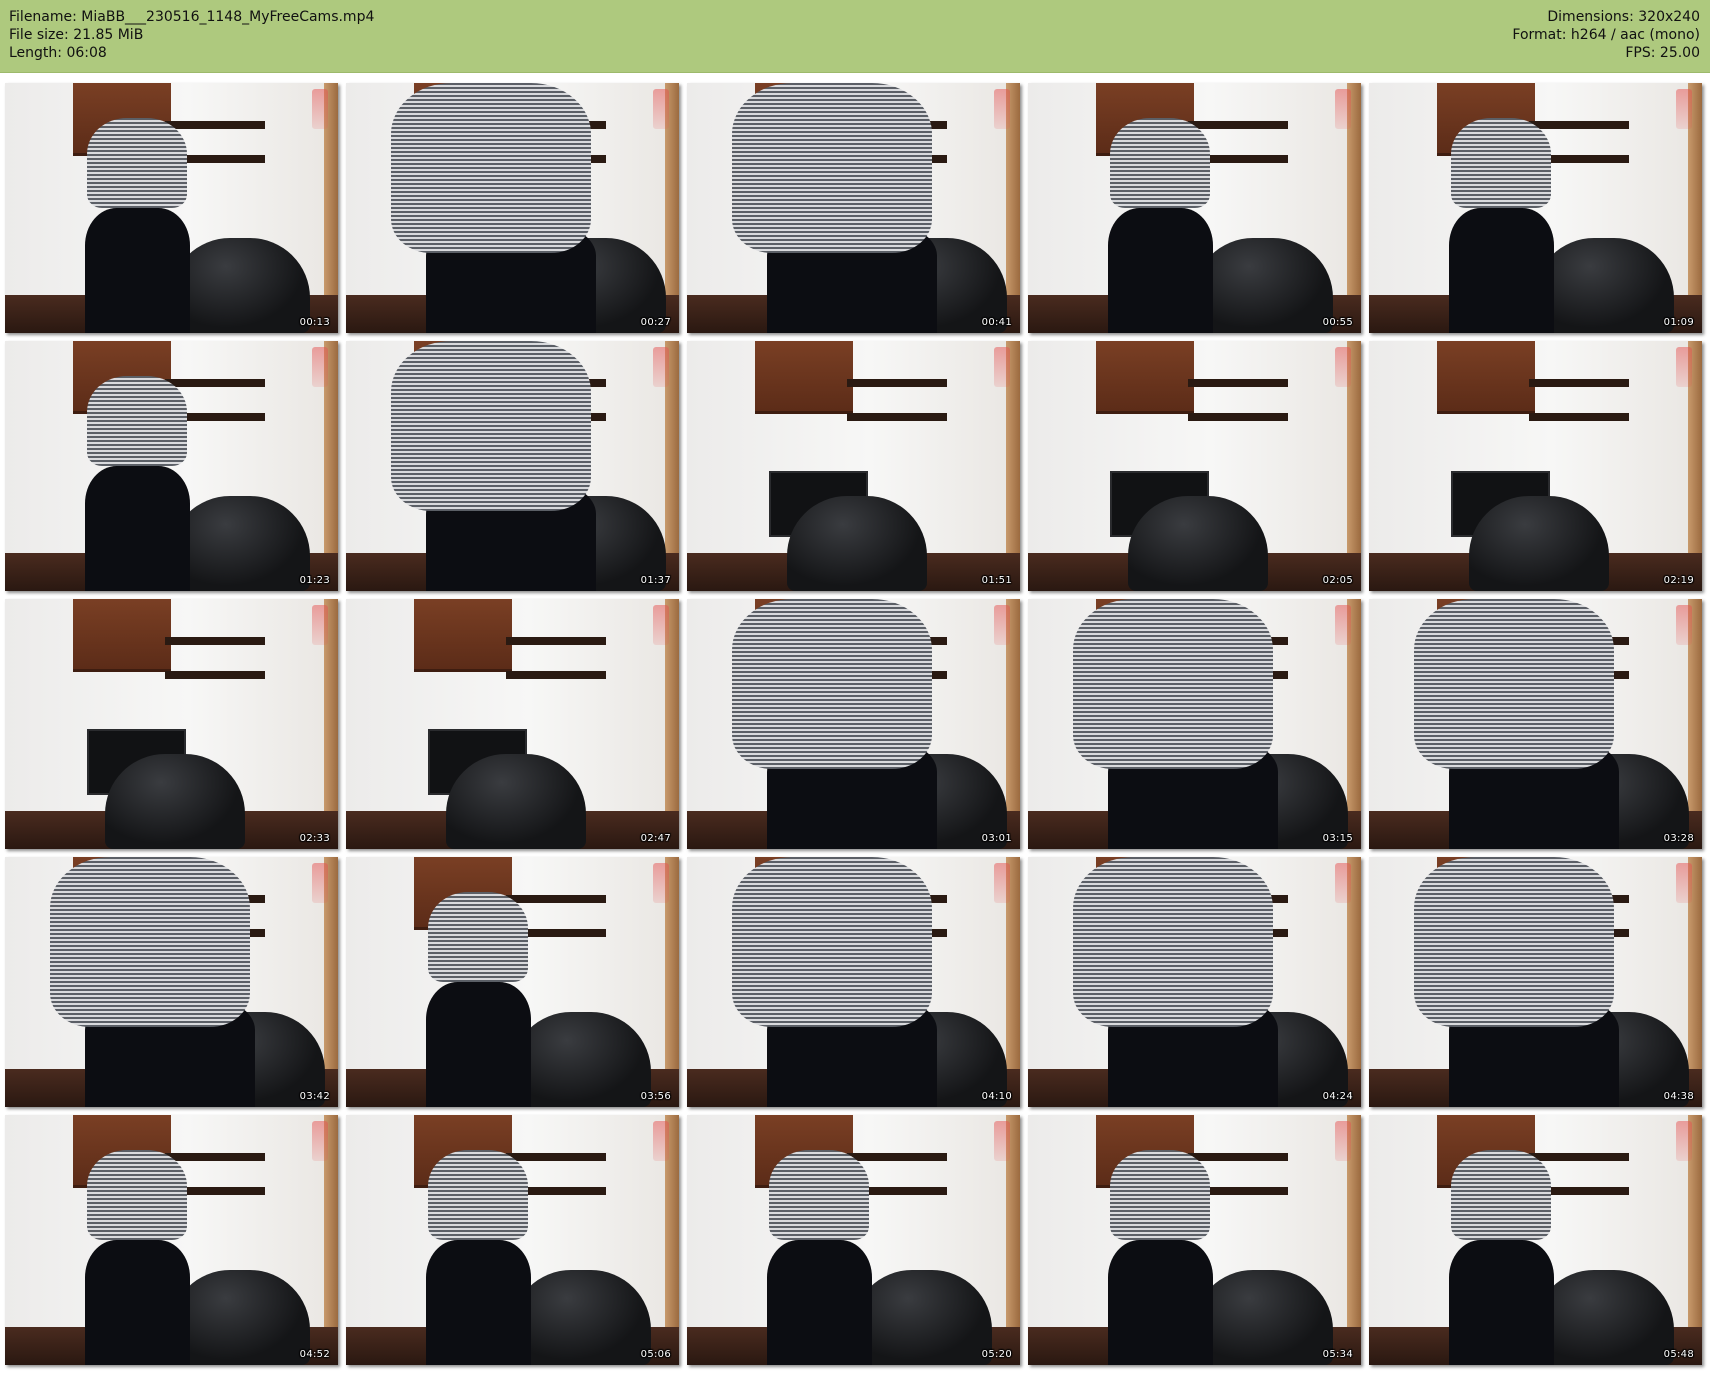 The height and width of the screenshot is (1373, 1710). What do you see at coordinates (1662, 53) in the screenshot?
I see `fps-text: FPS: 25.00` at bounding box center [1662, 53].